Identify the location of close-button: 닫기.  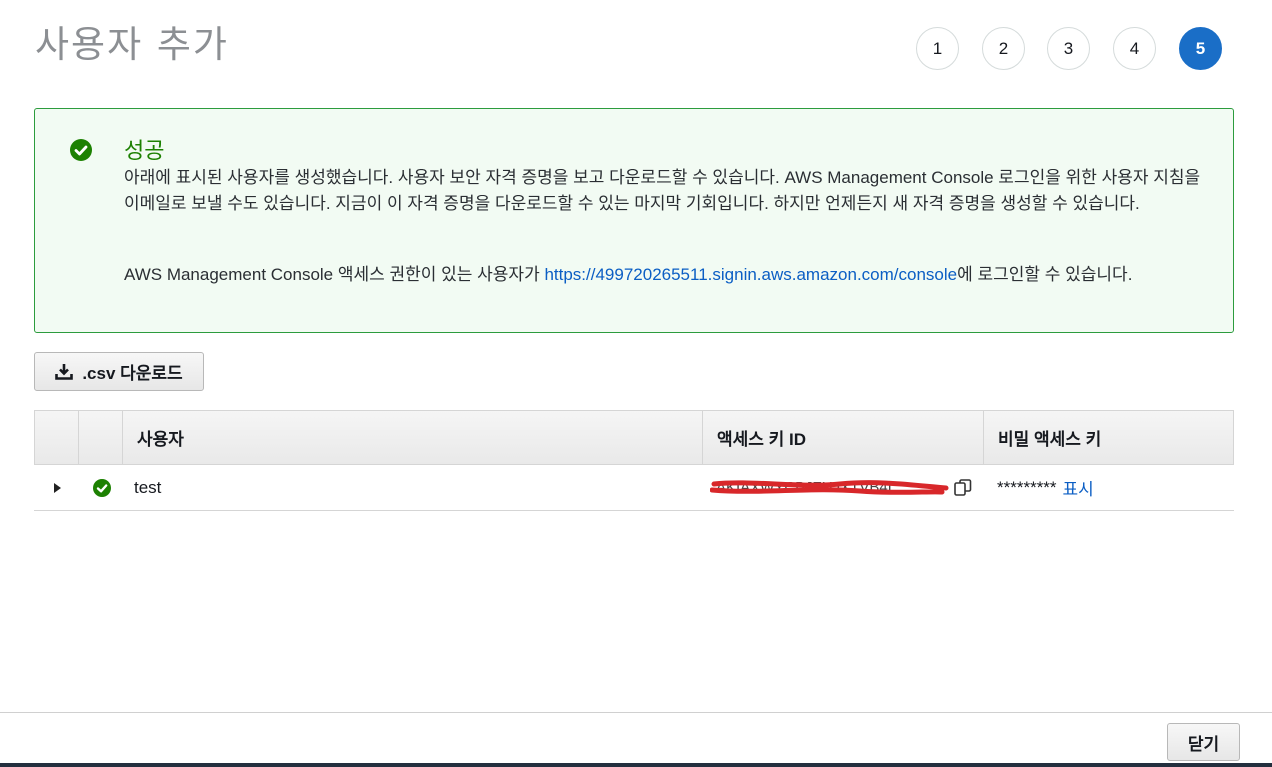
(1203, 742).